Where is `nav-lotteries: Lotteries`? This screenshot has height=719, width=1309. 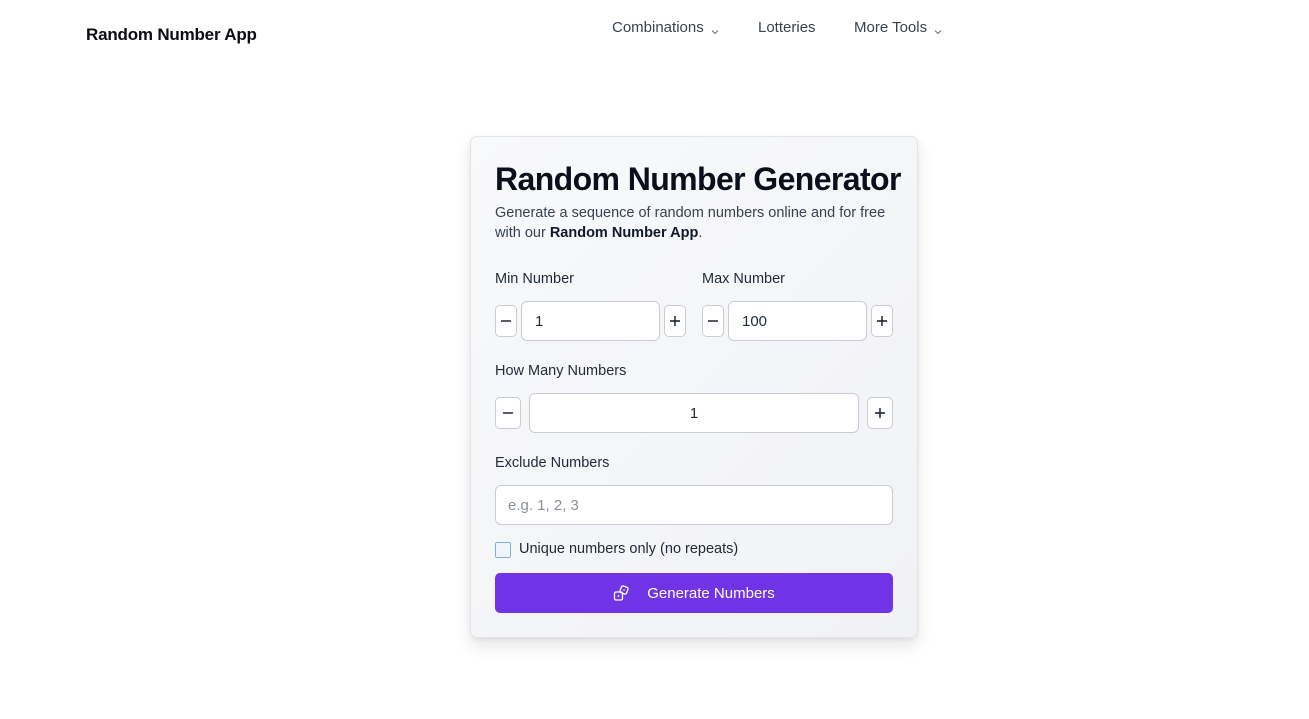
nav-lotteries: Lotteries is located at coordinates (787, 27).